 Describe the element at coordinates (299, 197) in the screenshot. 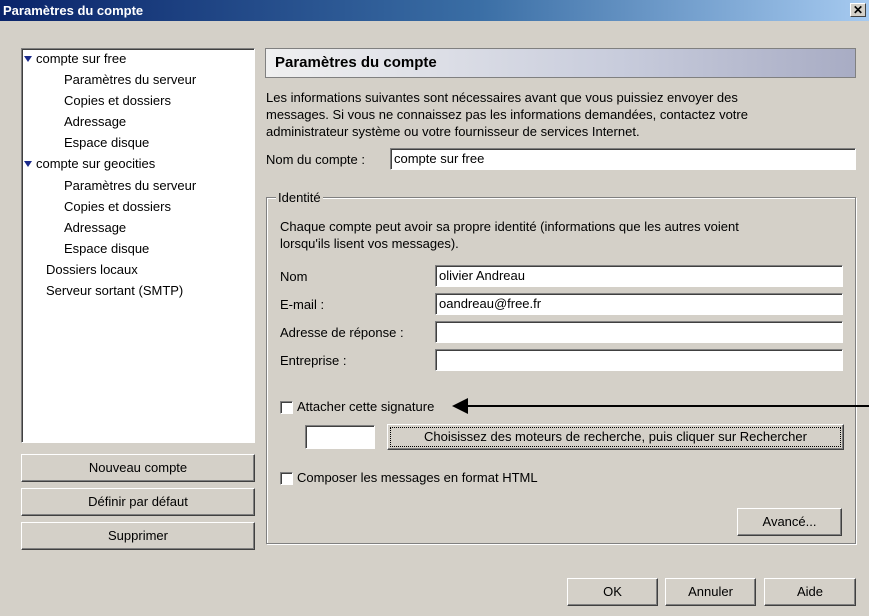

I see `identity-legend: Identité` at that location.